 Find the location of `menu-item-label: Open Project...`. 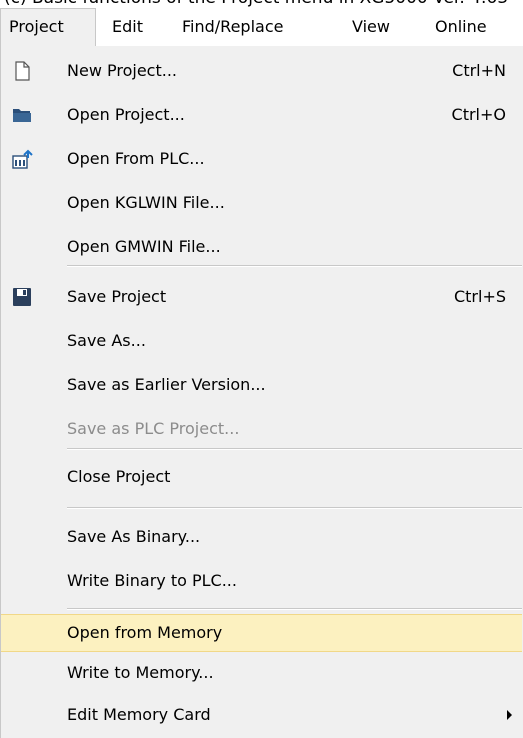

menu-item-label: Open Project... is located at coordinates (126, 114).